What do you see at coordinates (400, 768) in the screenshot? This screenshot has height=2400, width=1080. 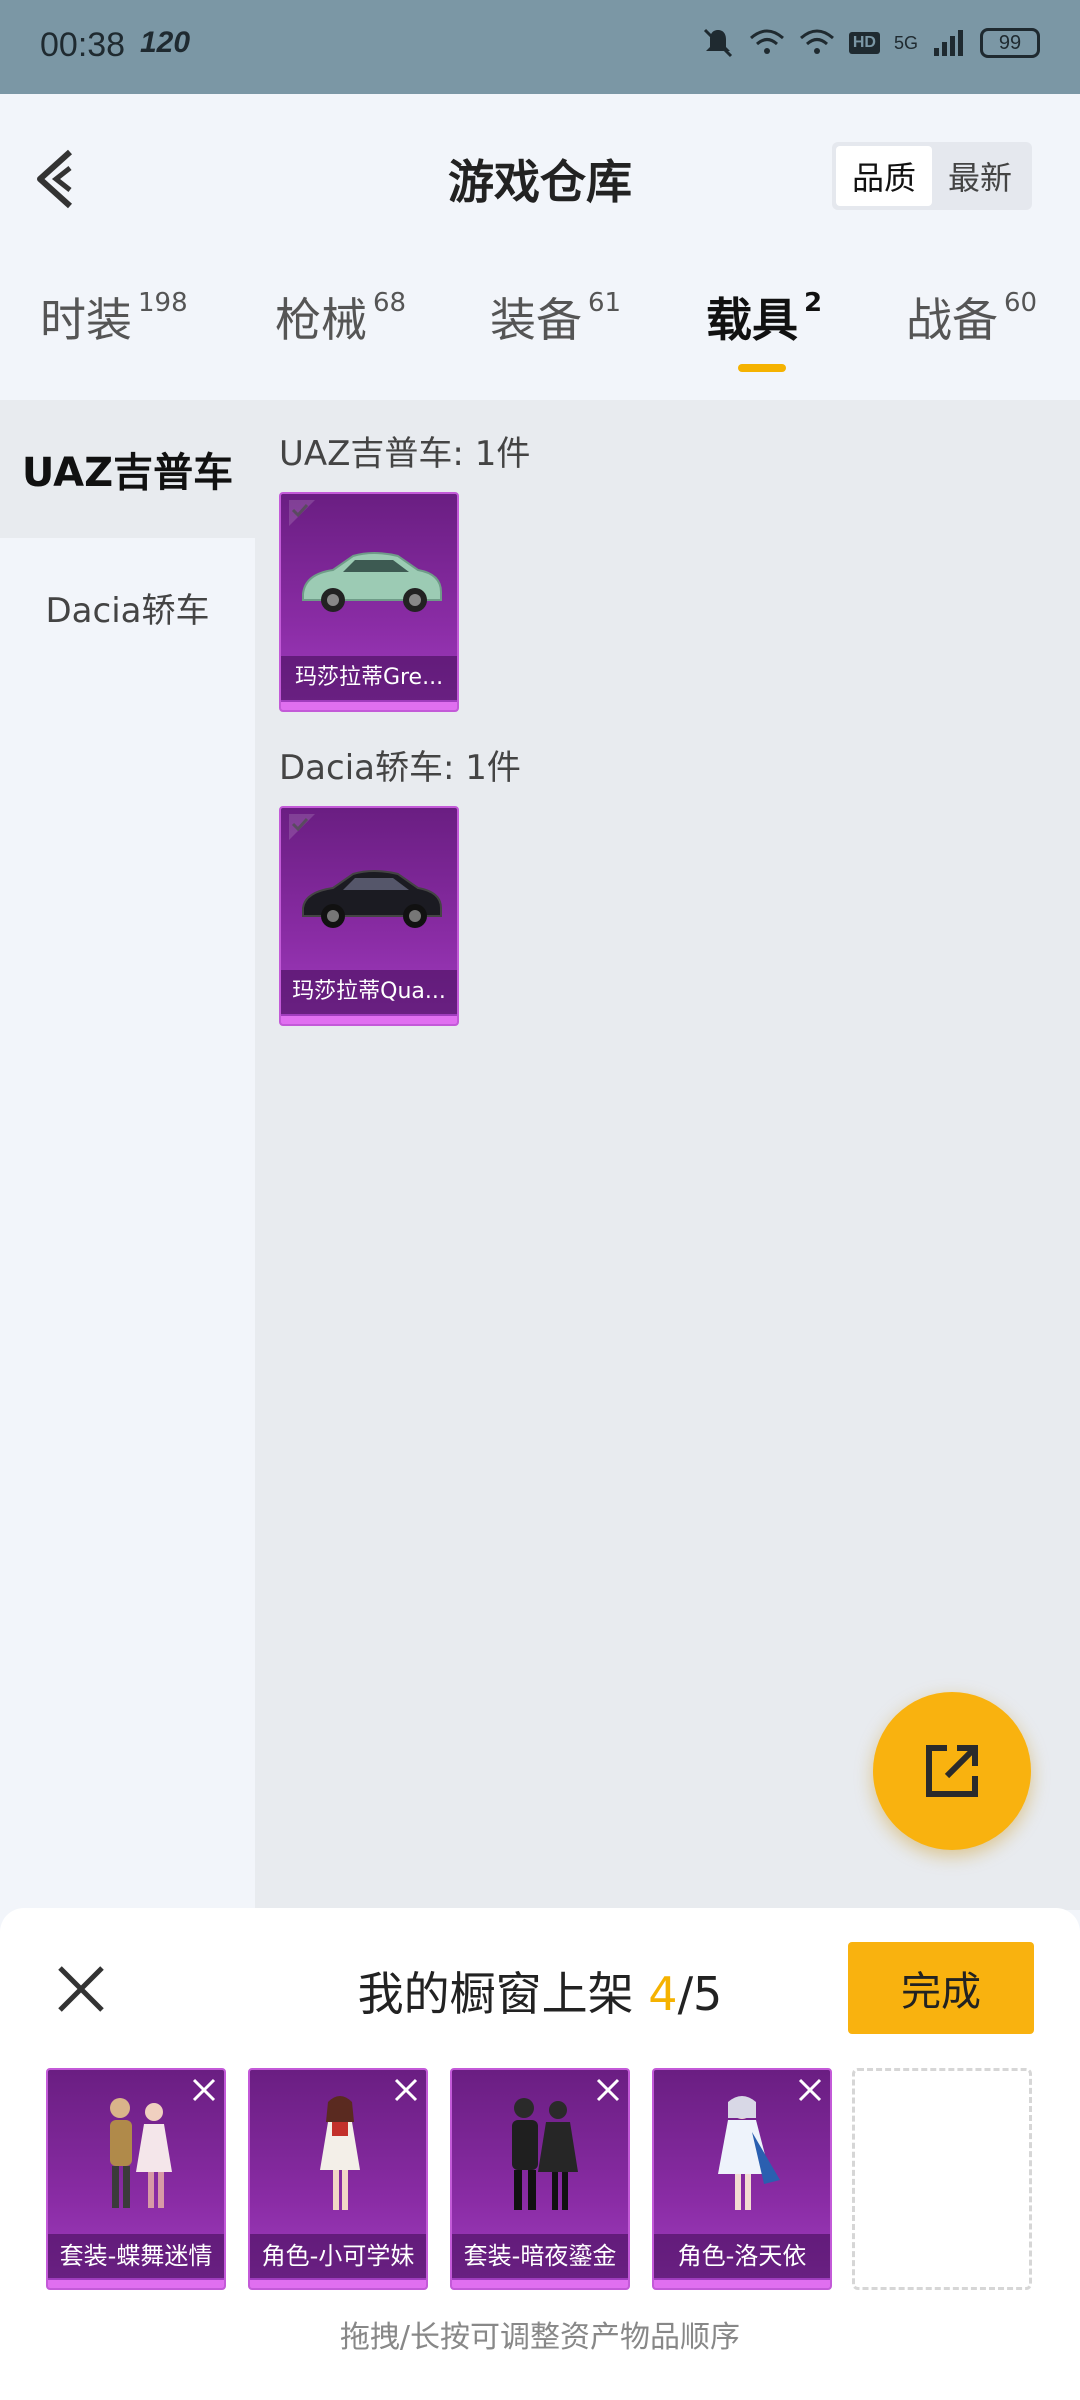 I see `section-title-dacia: Dacia轿车: 1件` at bounding box center [400, 768].